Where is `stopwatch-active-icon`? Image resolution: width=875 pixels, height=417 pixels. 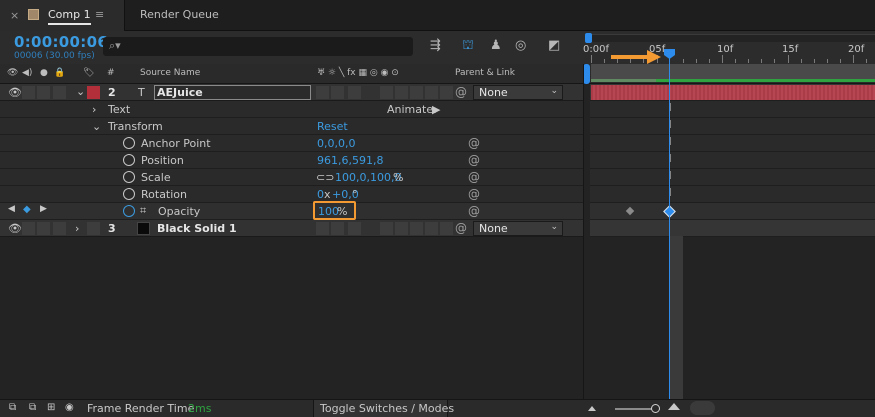
stopwatch-active-icon is located at coordinates (129, 211).